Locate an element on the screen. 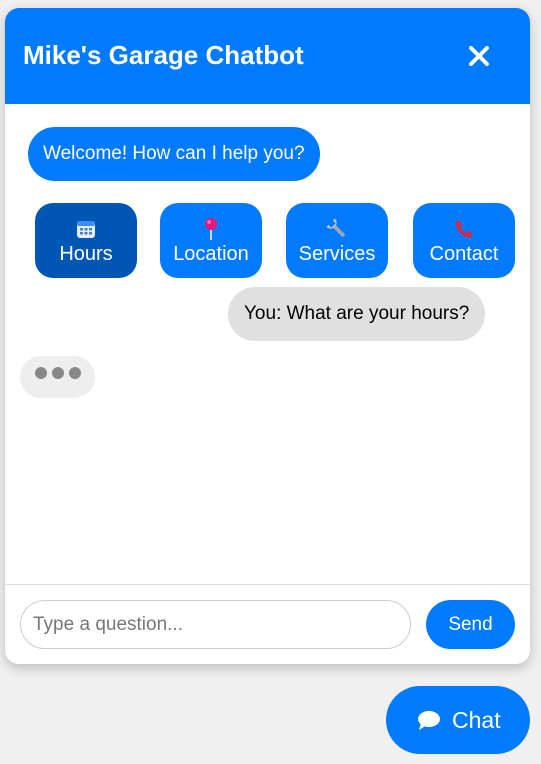 This screenshot has height=764, width=541. chat-input-bar: Send is located at coordinates (267, 624).